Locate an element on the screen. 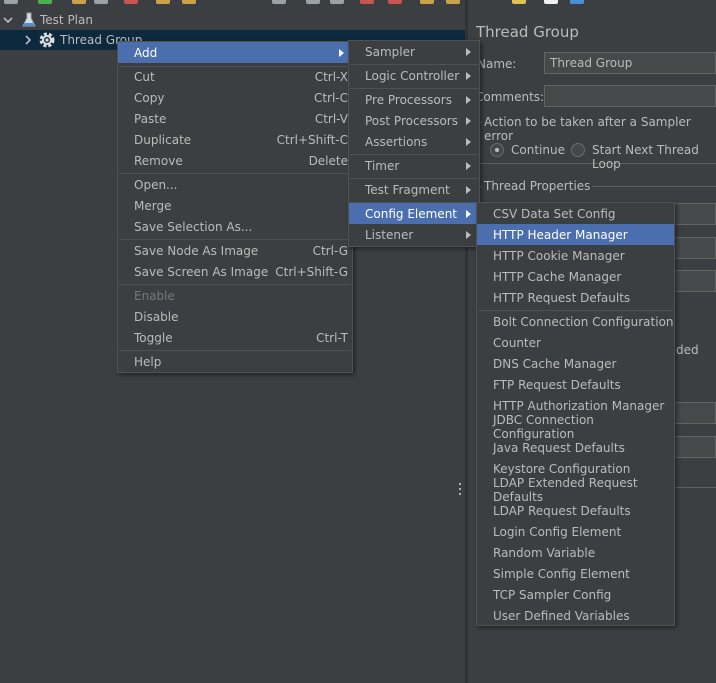  menu-item-toggle: Toggle Ctrl-T is located at coordinates (235, 337).